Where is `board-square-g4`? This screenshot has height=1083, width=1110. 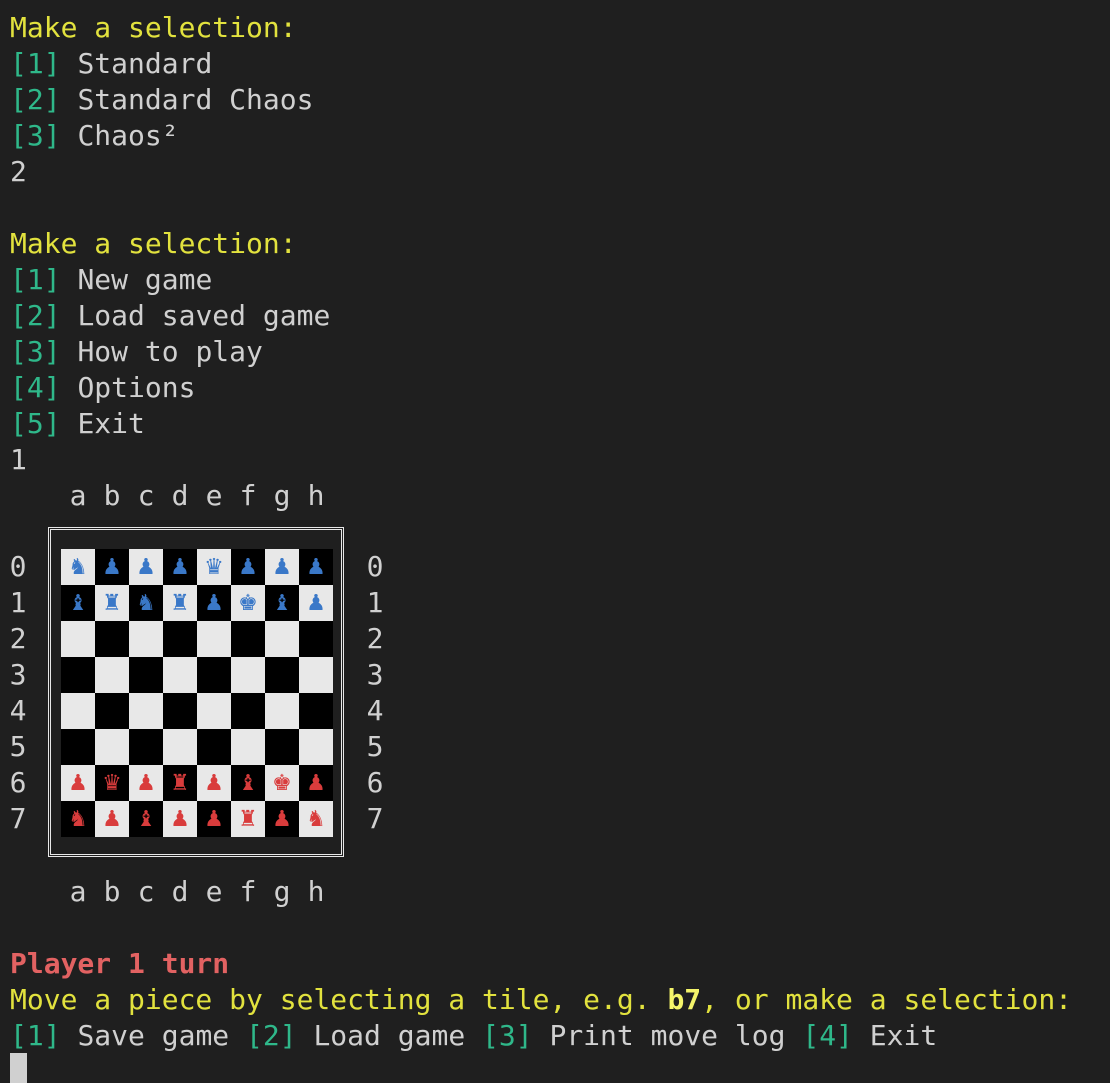 board-square-g4 is located at coordinates (282, 711).